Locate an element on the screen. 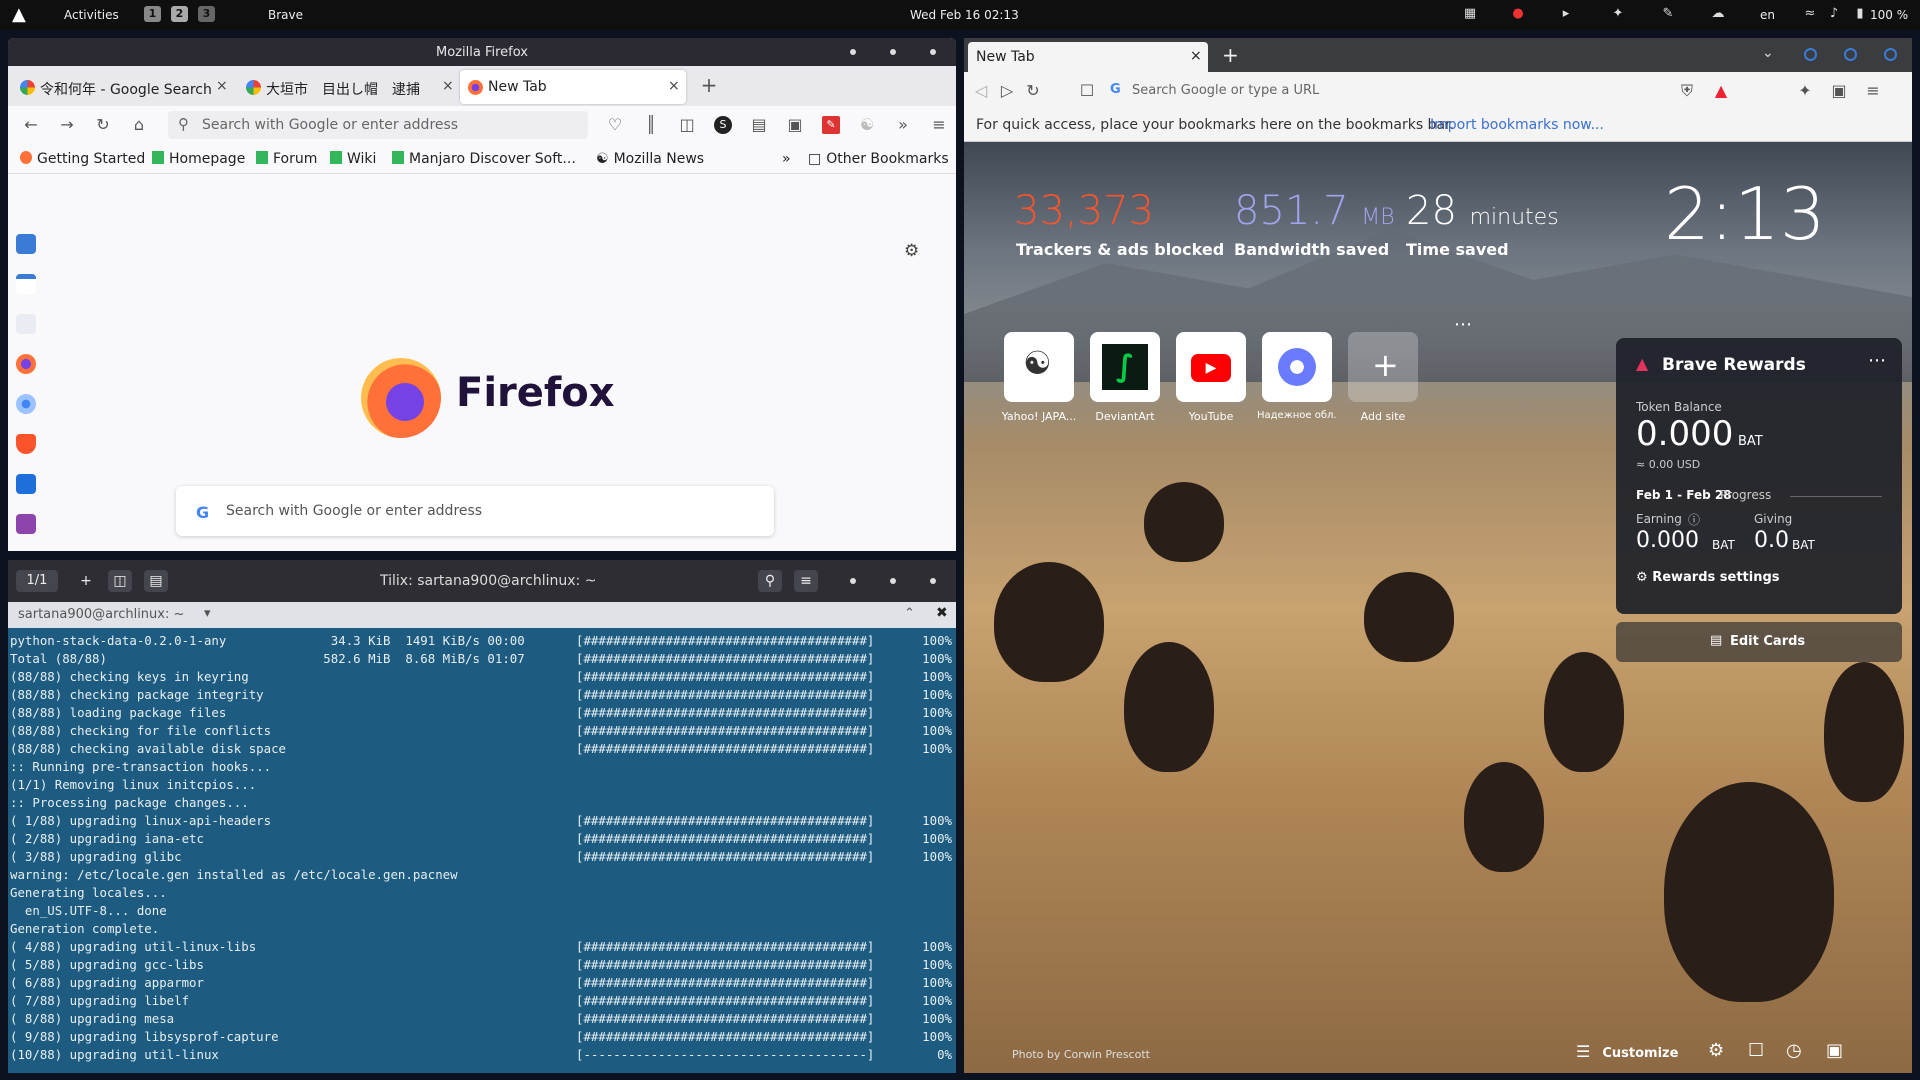 Image resolution: width=1920 pixels, height=1080 pixels. top-site-youtube: ▶ is located at coordinates (1211, 367).